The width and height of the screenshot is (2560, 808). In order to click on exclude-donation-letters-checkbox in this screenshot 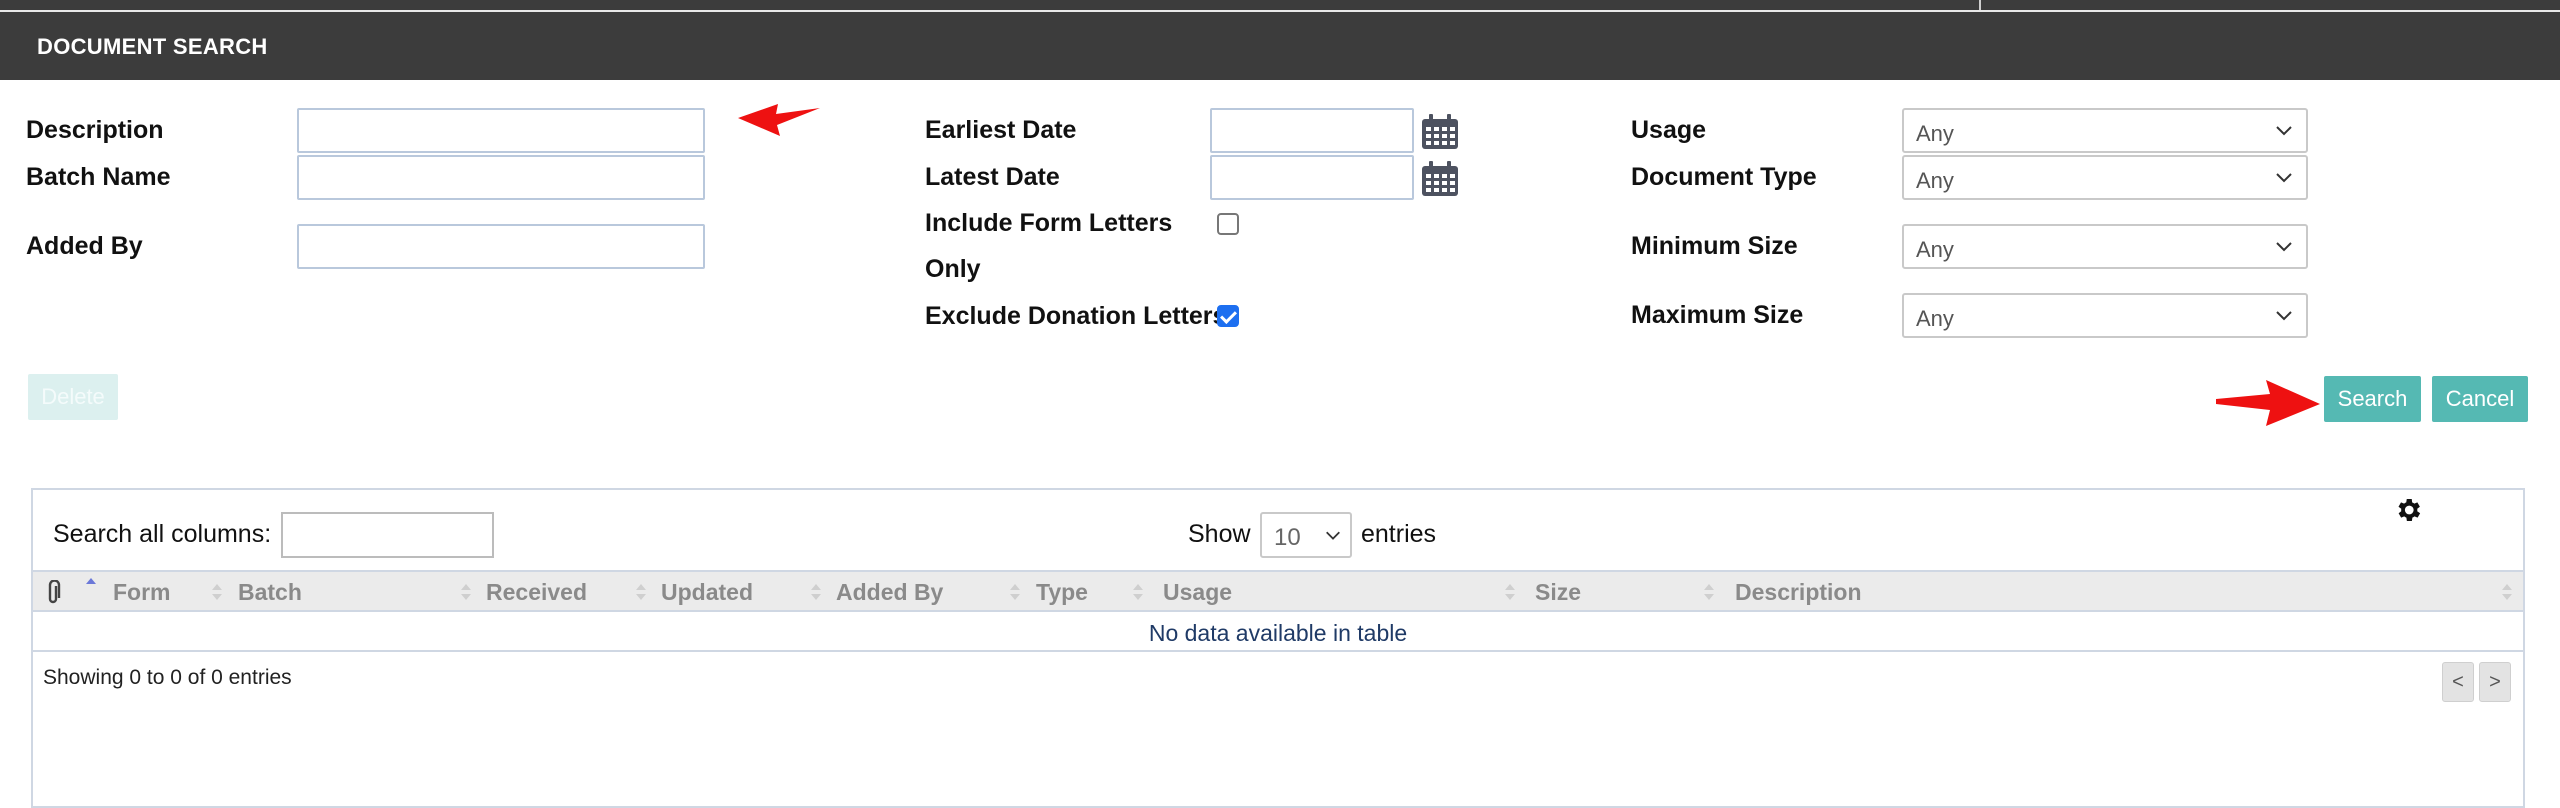, I will do `click(1228, 316)`.